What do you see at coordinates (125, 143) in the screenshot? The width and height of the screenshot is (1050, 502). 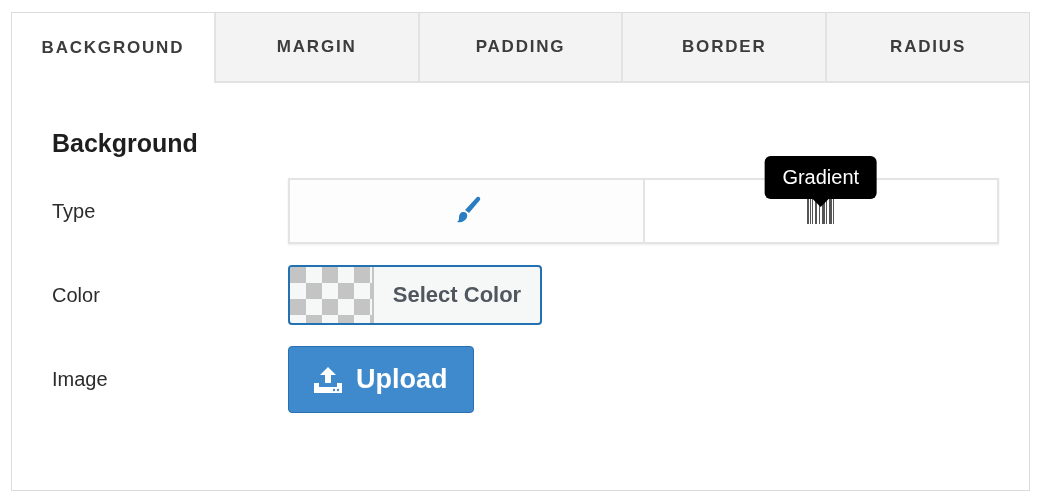 I see `section-title: Background` at bounding box center [125, 143].